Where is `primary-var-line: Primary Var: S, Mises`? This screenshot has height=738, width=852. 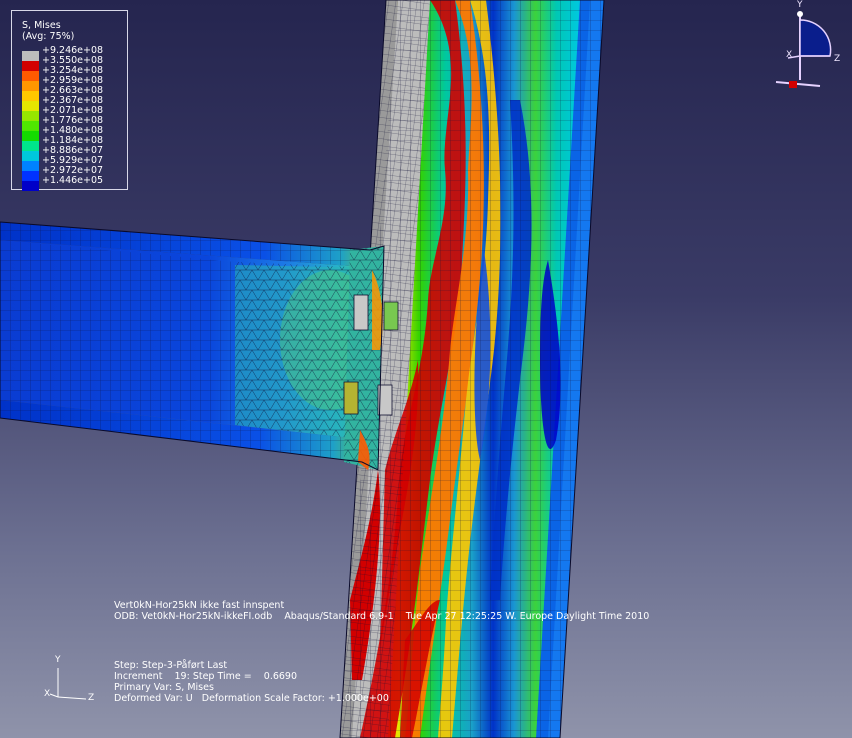
primary-var-line: Primary Var: S, Mises is located at coordinates (164, 687).